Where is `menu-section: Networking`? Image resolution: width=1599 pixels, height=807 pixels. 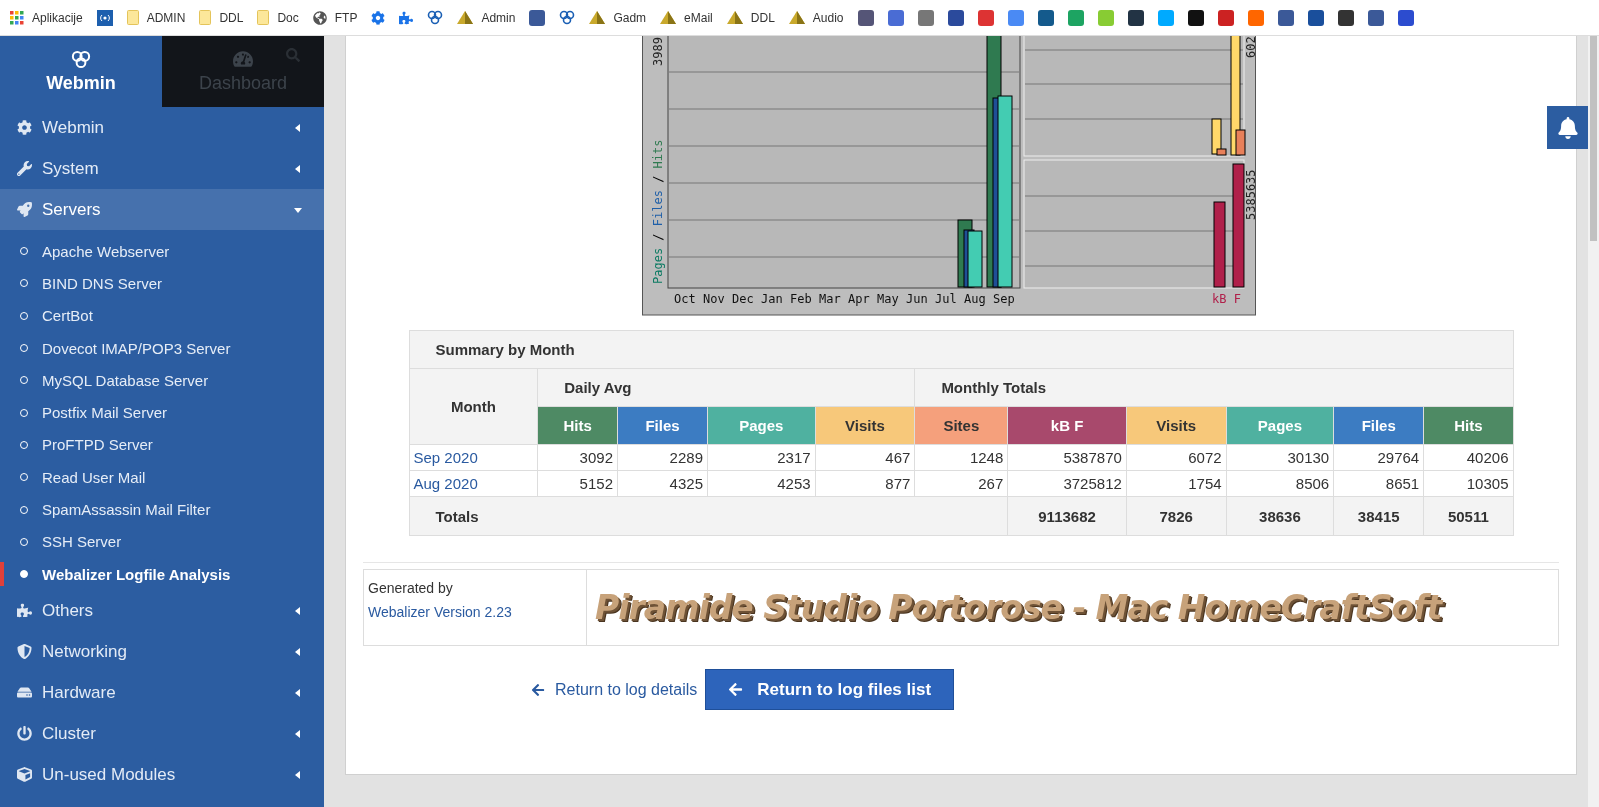
menu-section: Networking is located at coordinates (162, 652).